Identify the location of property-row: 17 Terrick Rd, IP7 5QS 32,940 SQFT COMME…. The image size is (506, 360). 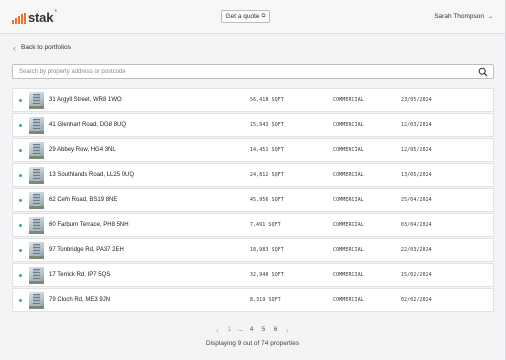
(253, 275).